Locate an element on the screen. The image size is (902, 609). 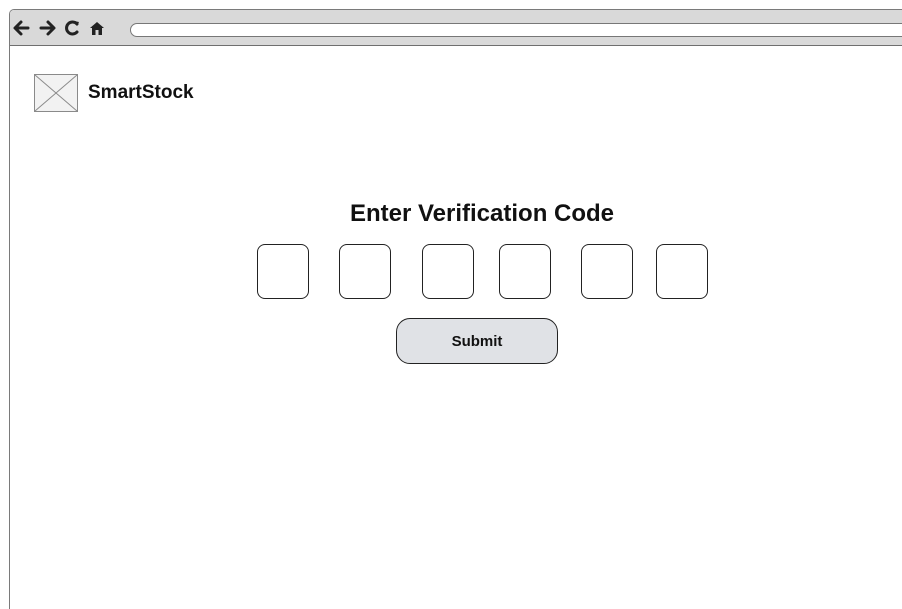
browser-toolbar is located at coordinates (456, 28).